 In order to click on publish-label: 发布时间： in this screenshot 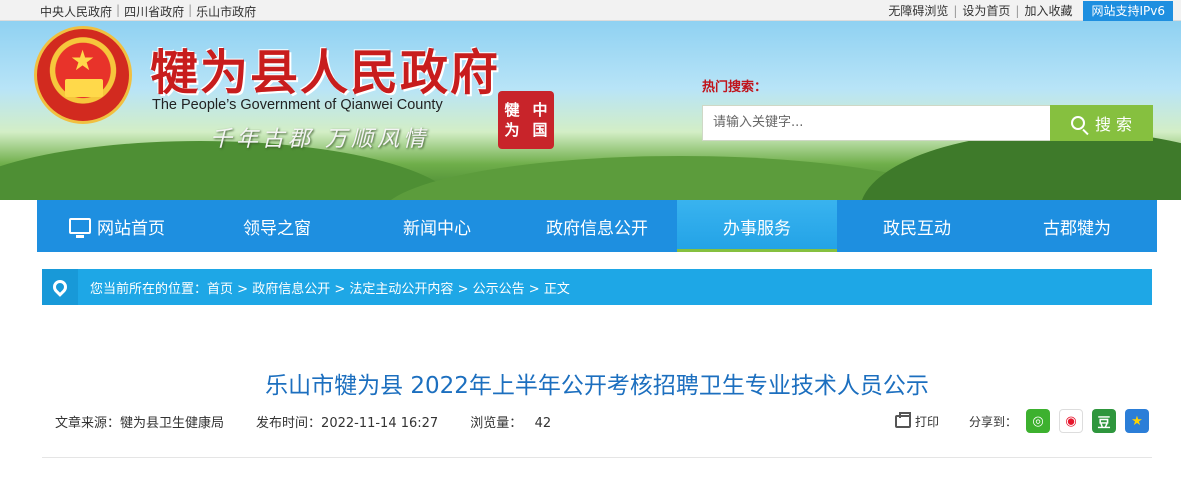, I will do `click(289, 423)`.